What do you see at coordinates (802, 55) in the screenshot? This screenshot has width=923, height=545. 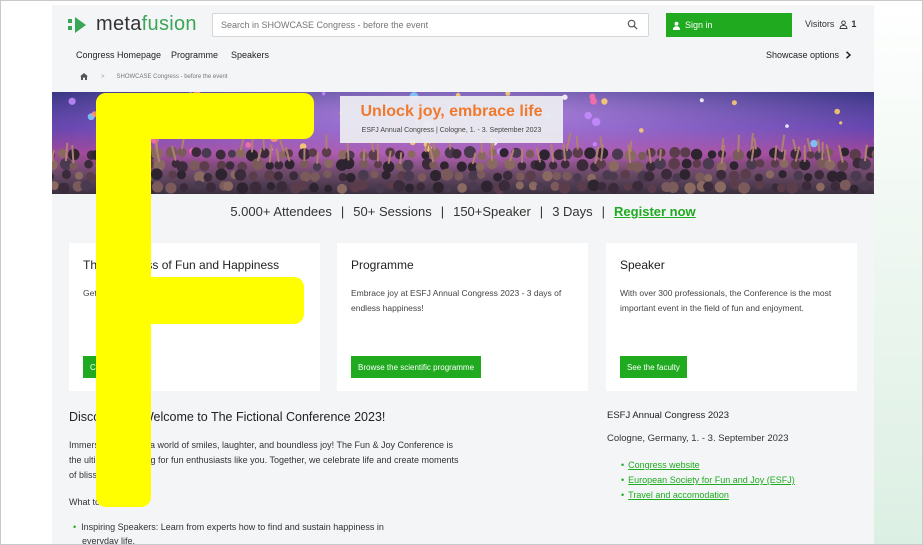 I see `showcase-options-label: Showcase options` at bounding box center [802, 55].